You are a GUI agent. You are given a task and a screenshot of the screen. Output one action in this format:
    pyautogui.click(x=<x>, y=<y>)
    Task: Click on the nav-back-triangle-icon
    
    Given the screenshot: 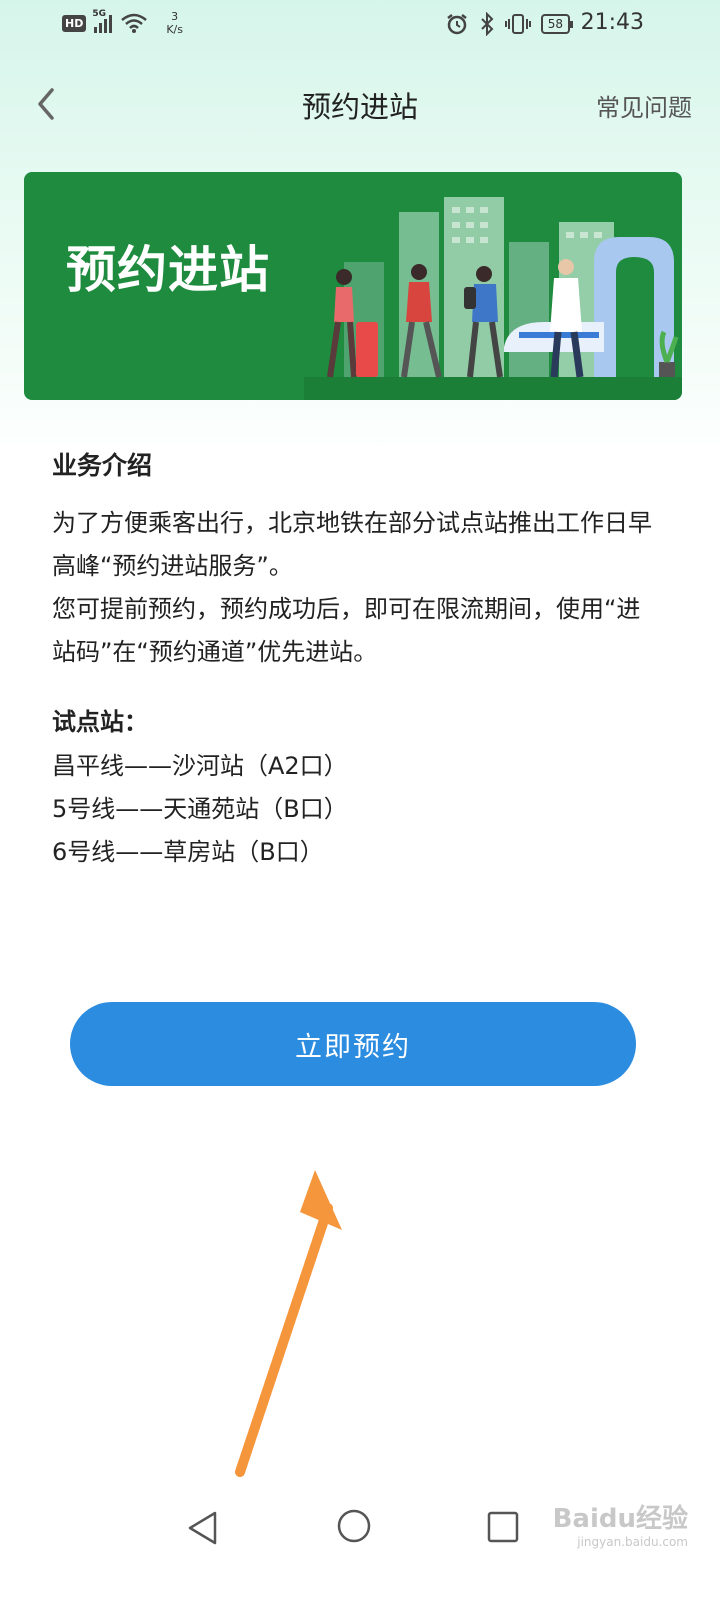 What is the action you would take?
    pyautogui.click(x=202, y=1528)
    